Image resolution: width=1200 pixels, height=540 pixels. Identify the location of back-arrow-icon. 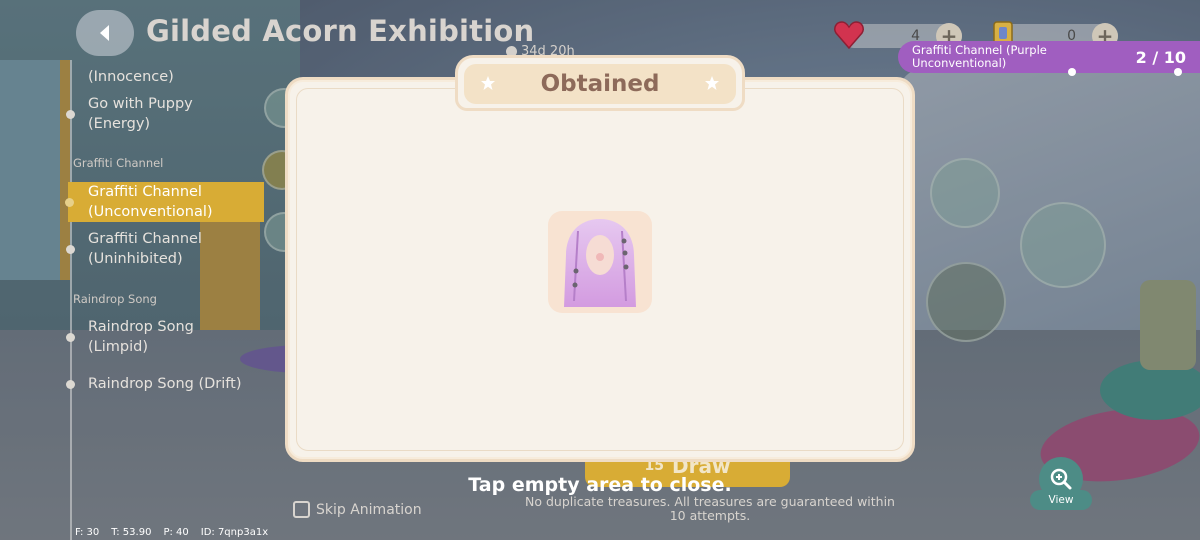
(104, 33).